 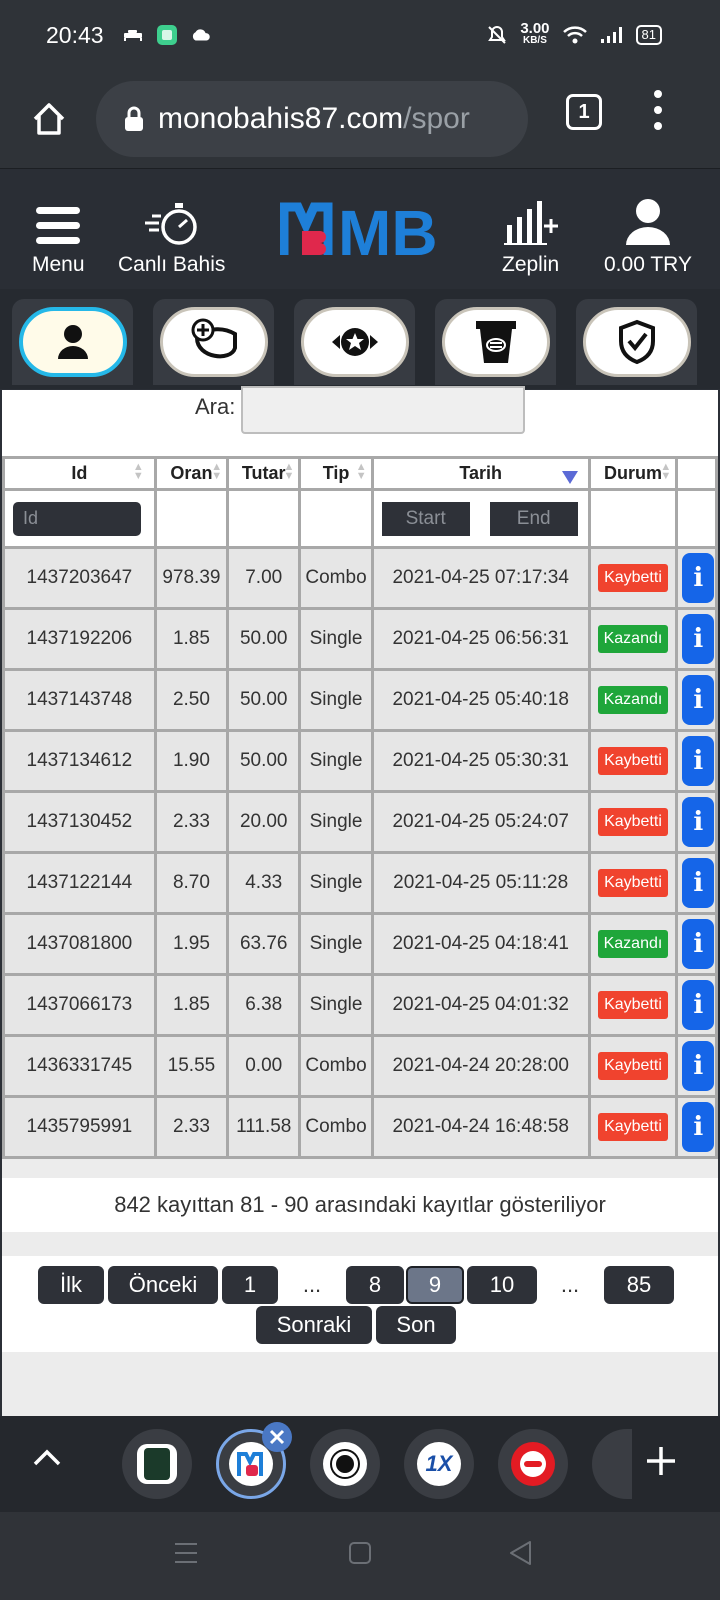 I want to click on page-85-button: 85, so click(x=639, y=1285).